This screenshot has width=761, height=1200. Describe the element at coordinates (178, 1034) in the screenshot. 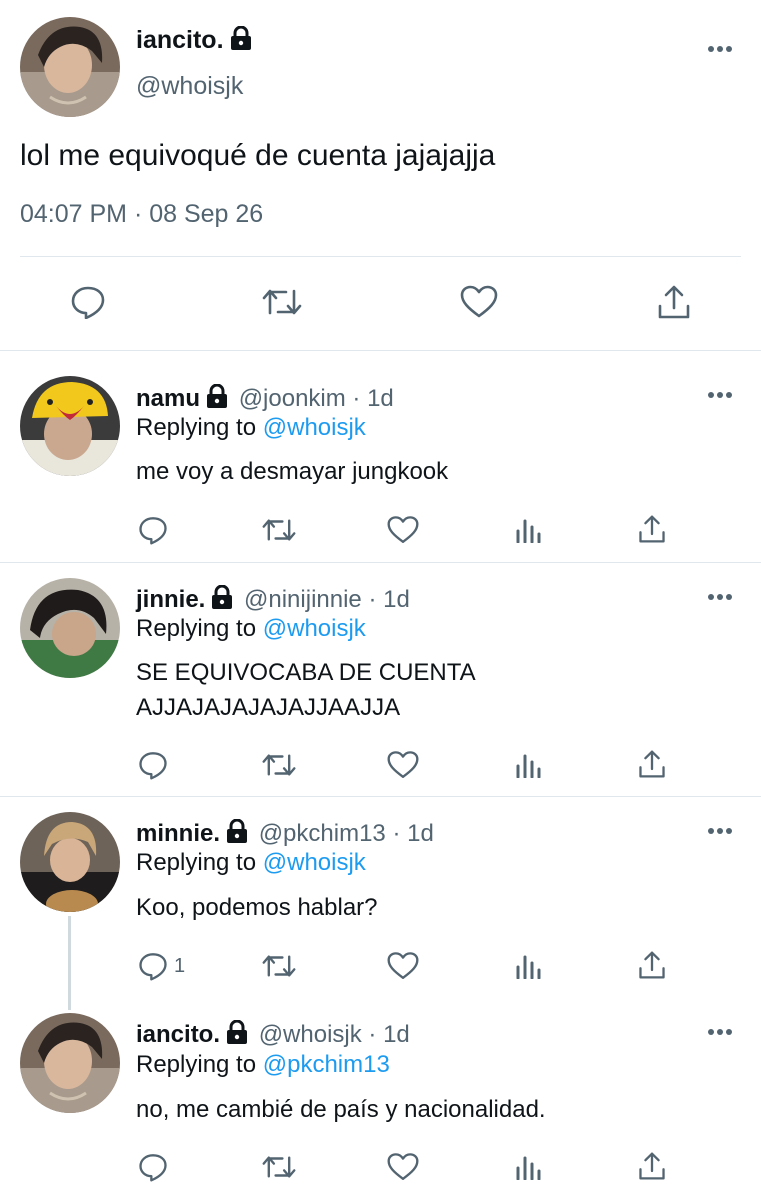

I see `reply-author-name: iancito.` at that location.